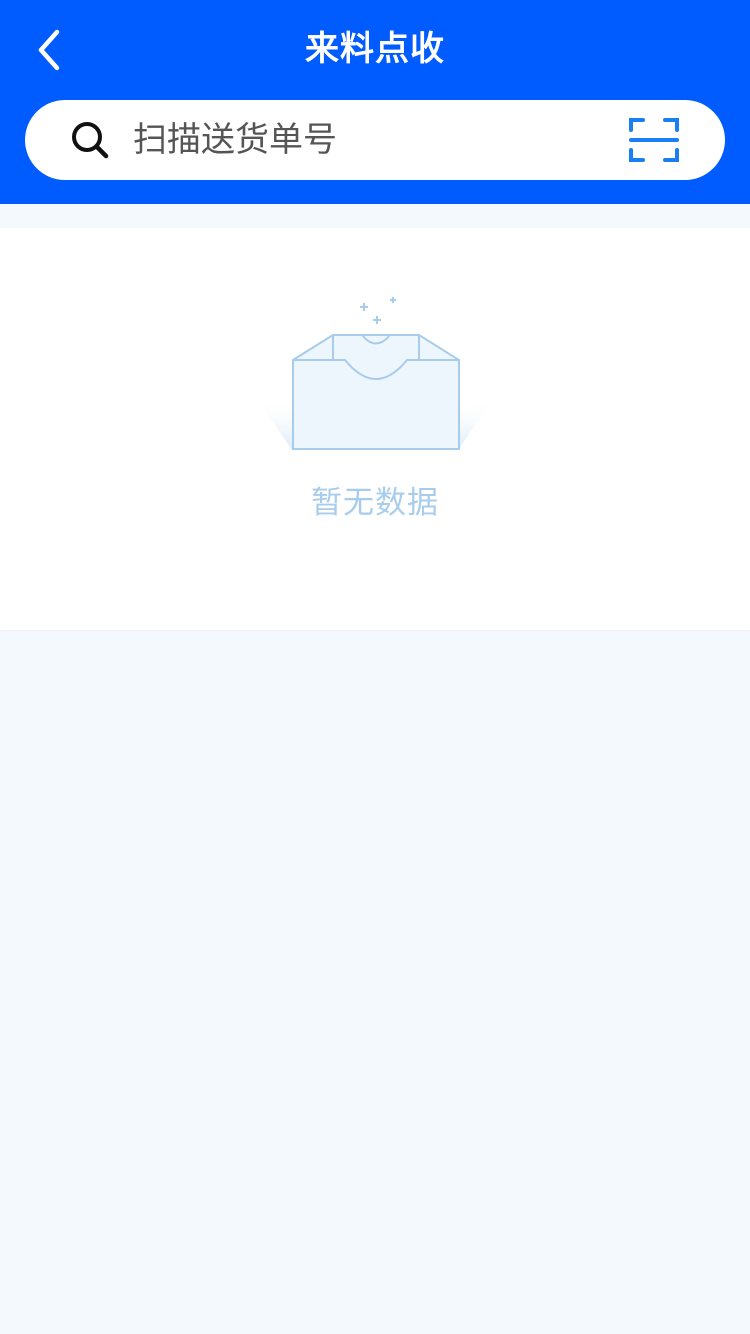 The width and height of the screenshot is (750, 1334). Describe the element at coordinates (368, 140) in the screenshot. I see `search-input` at that location.